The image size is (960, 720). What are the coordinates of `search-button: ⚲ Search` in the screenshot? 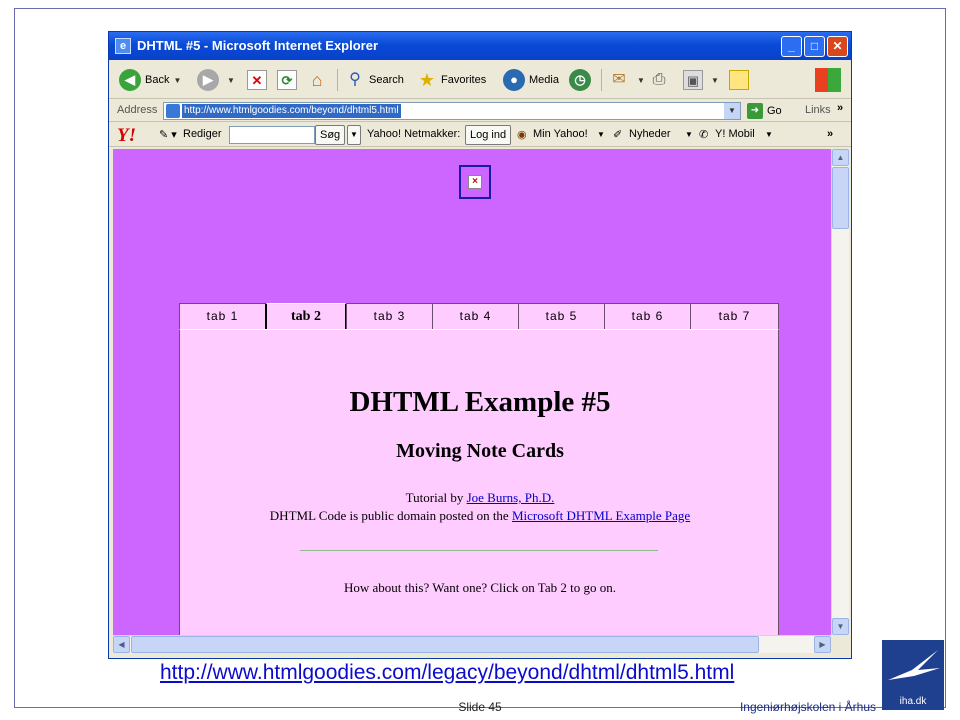 It's located at (374, 80).